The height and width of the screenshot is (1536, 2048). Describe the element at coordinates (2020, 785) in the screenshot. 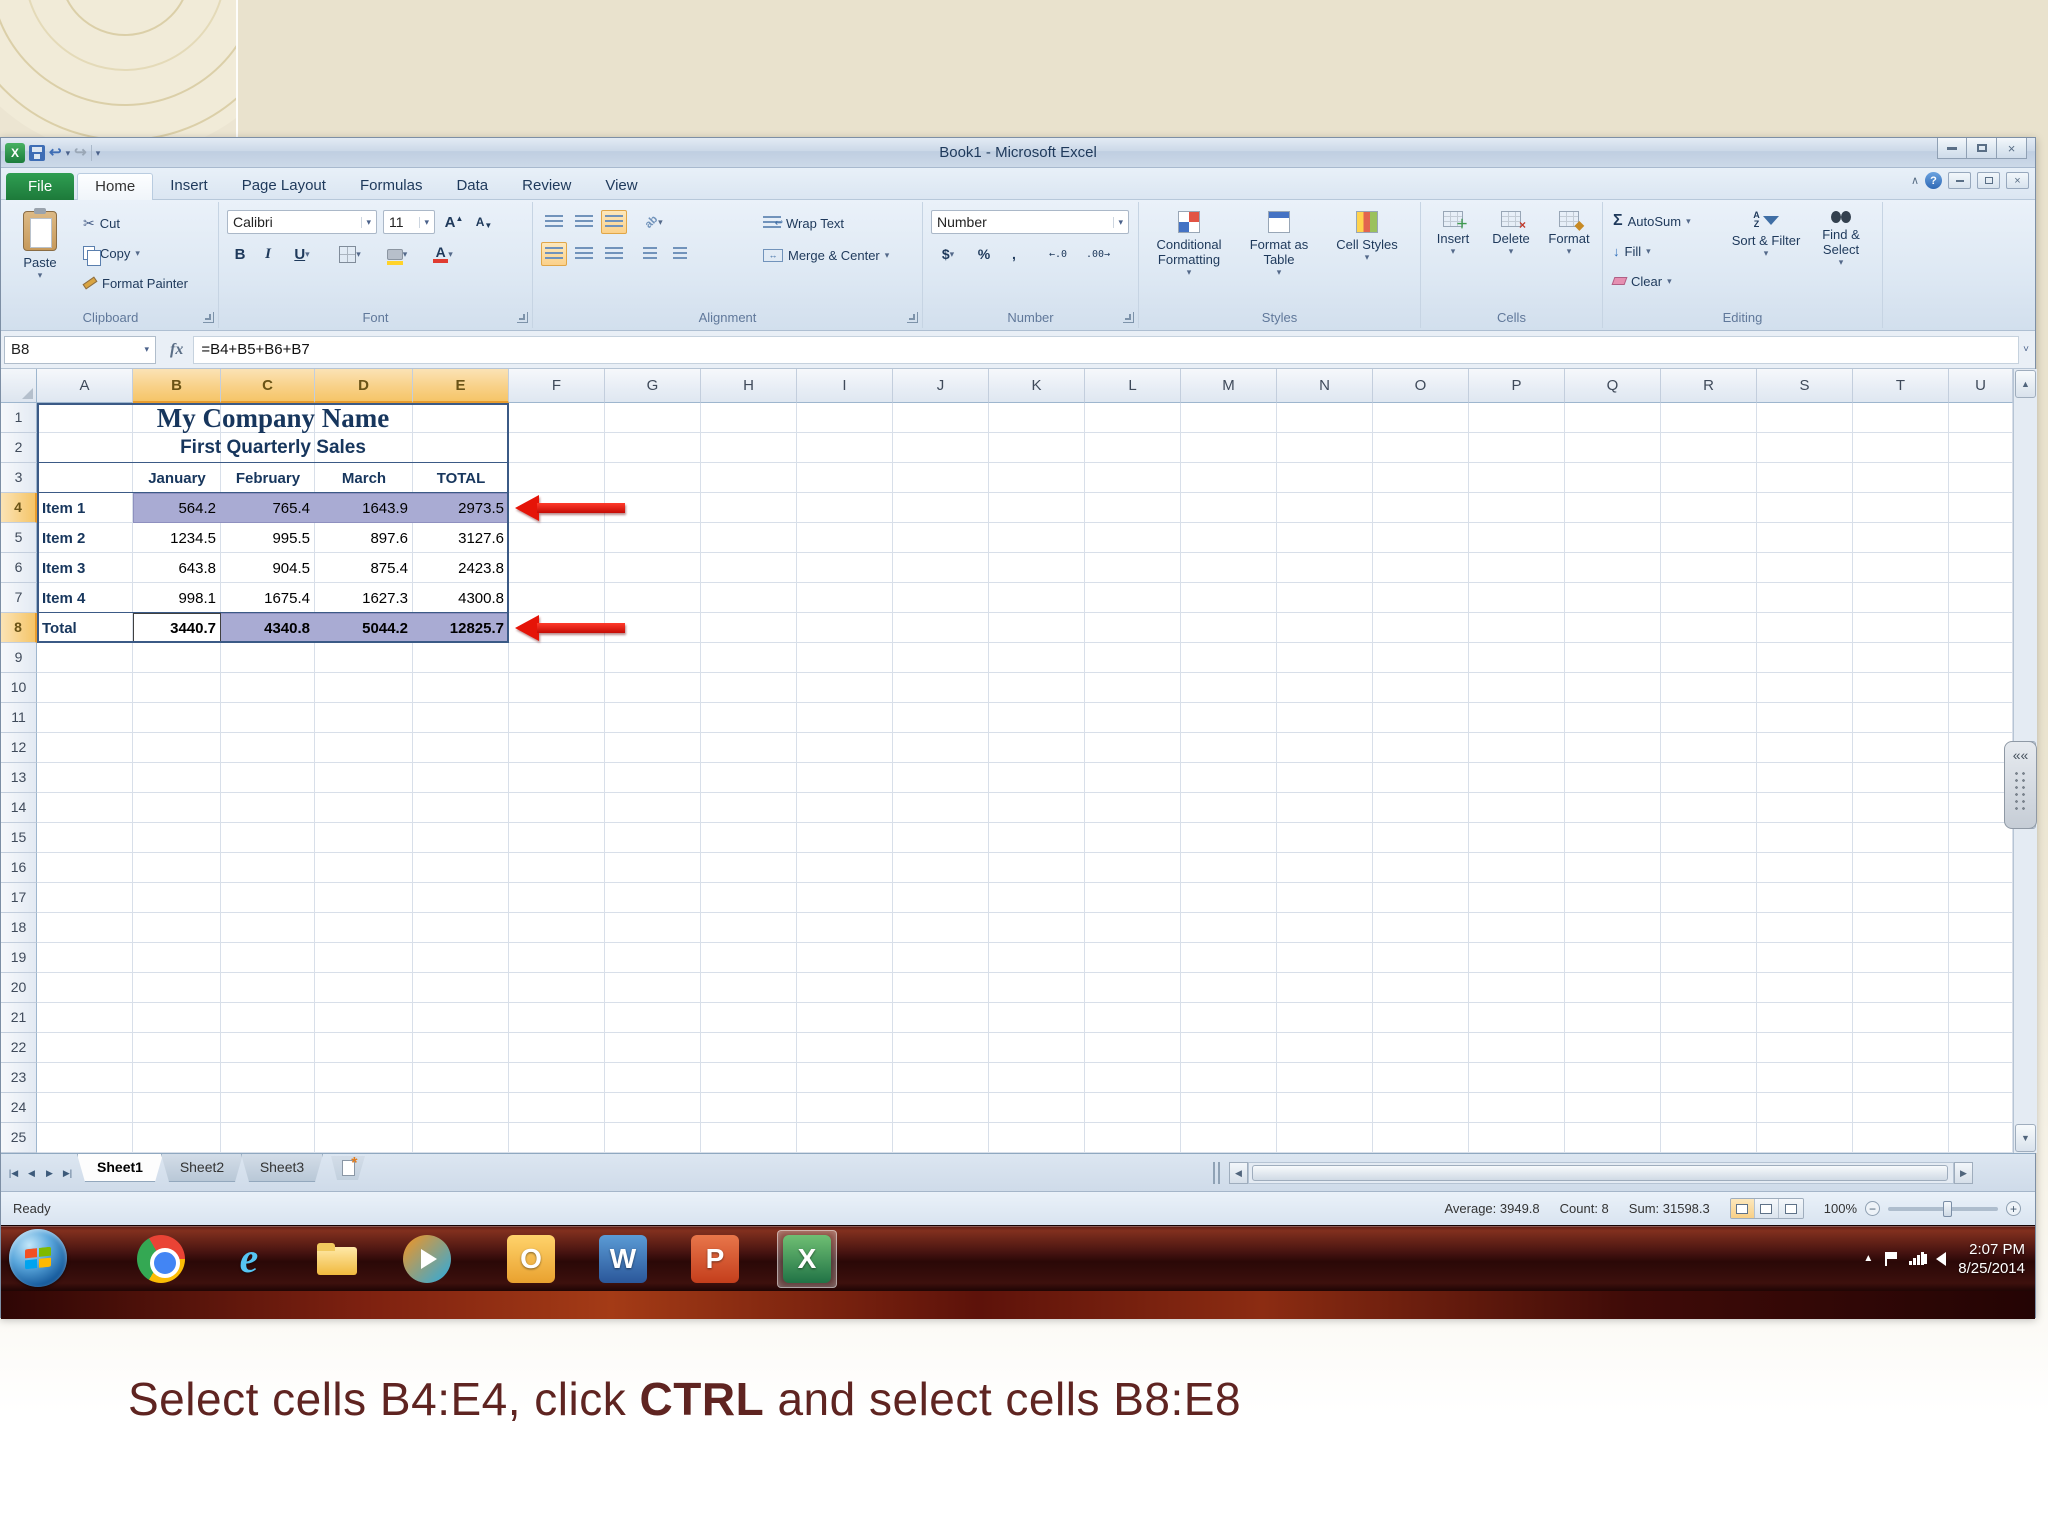

I see `scroll-collapse-handle: ««` at that location.